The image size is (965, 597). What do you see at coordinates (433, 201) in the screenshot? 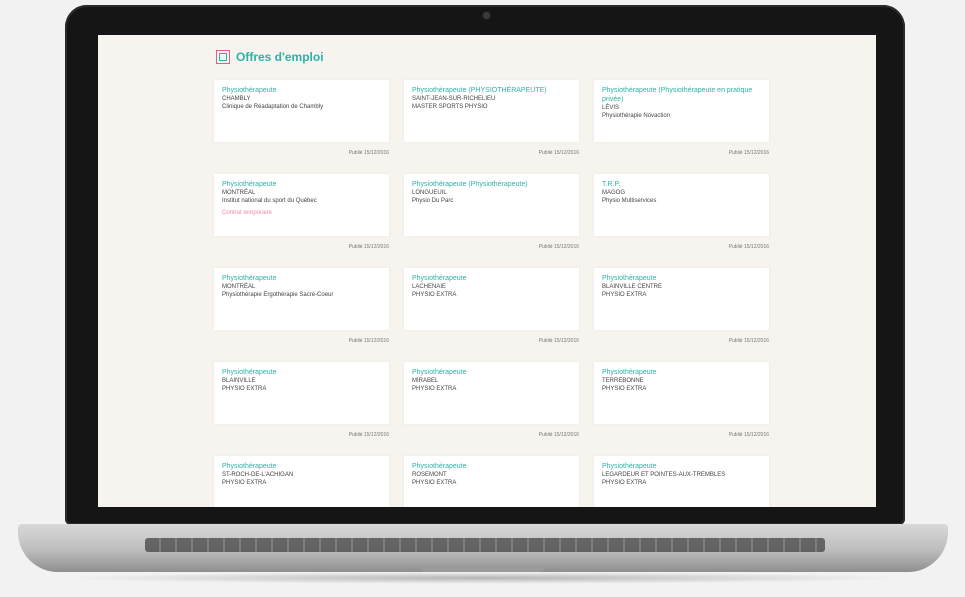
I see `job-employer: Physio Du Parc` at bounding box center [433, 201].